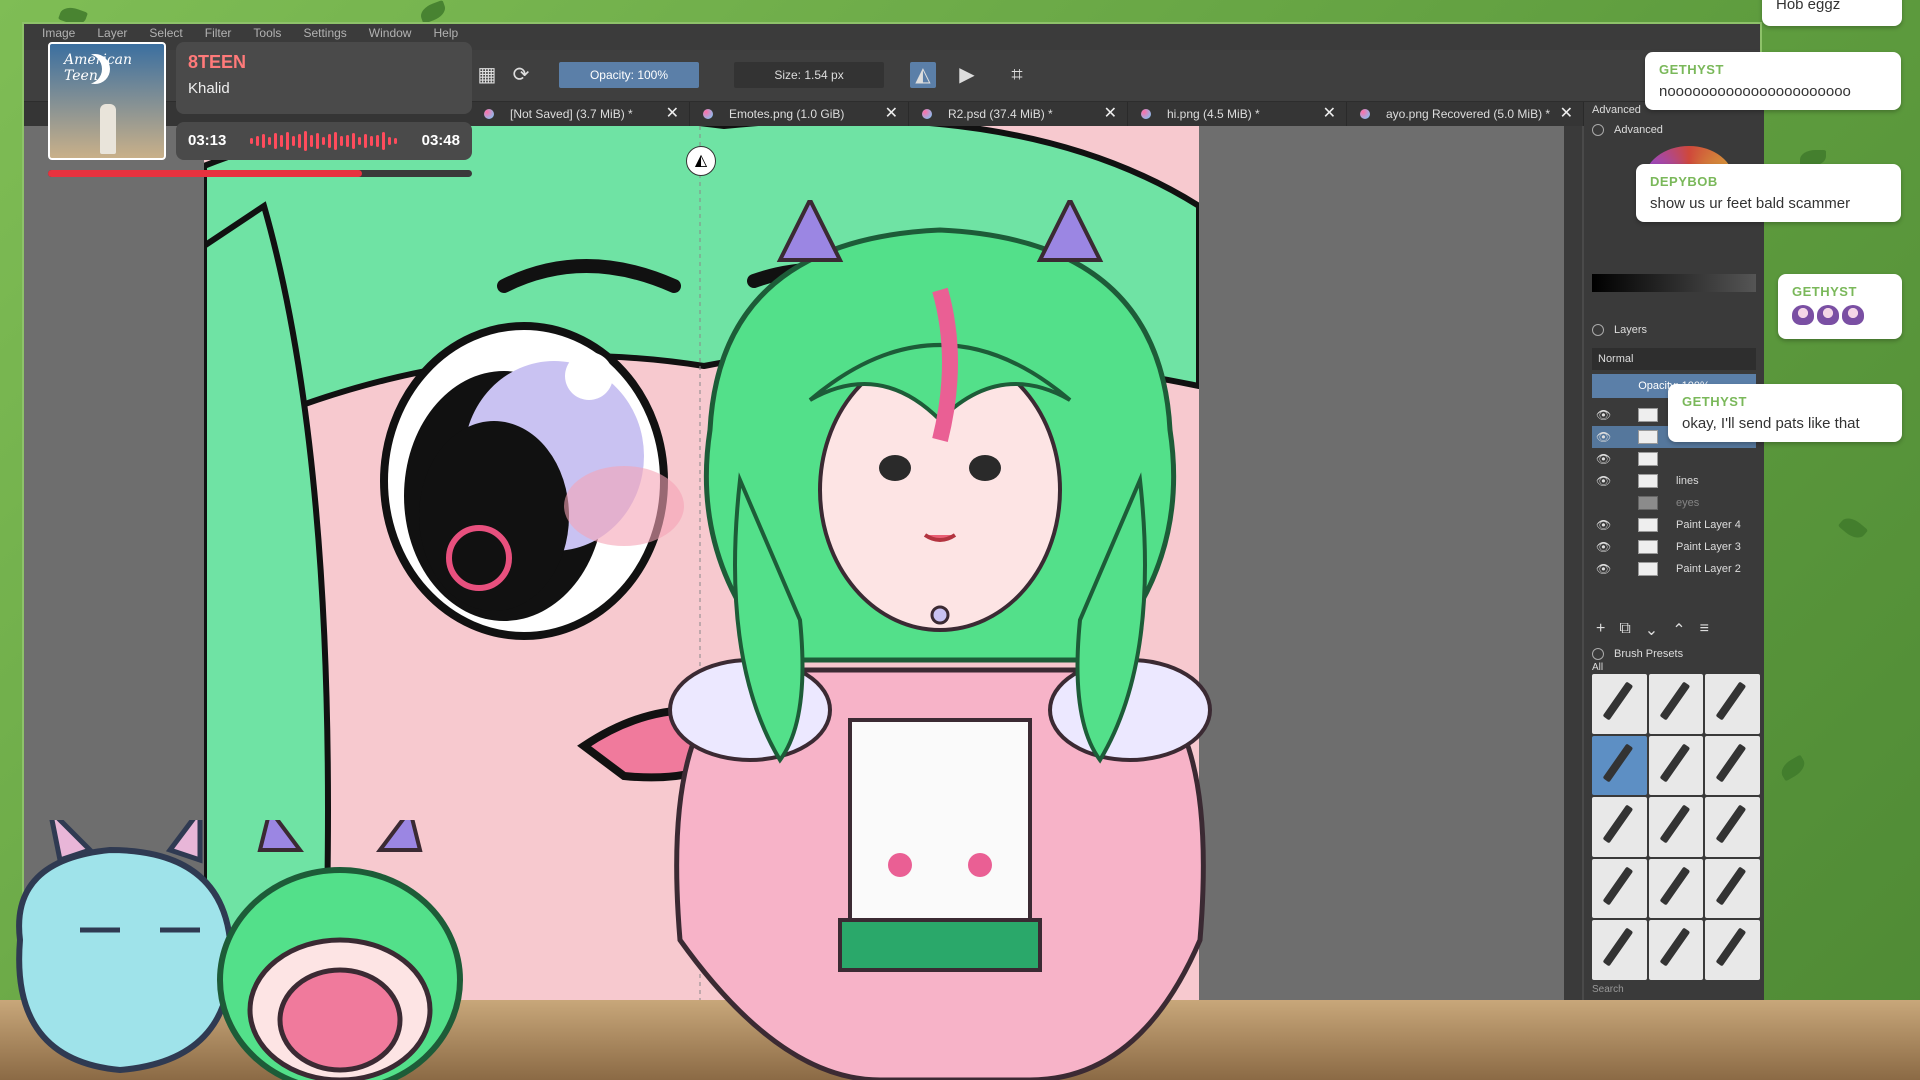 Image resolution: width=1920 pixels, height=1080 pixels. I want to click on layer-menu-icon: ≡, so click(1704, 632).